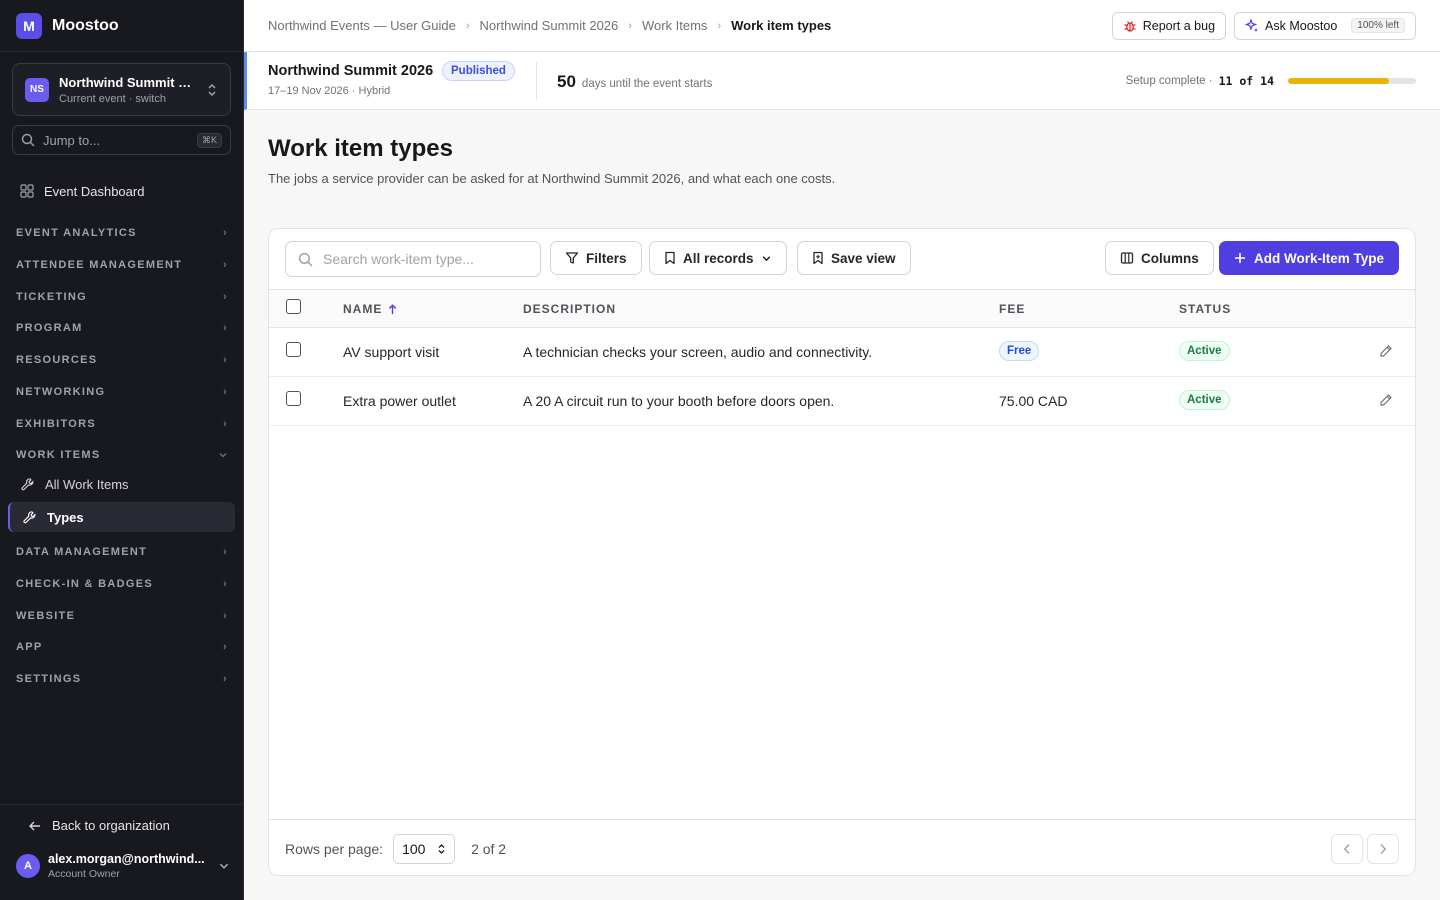  What do you see at coordinates (670, 258) in the screenshot?
I see `bookmark-icon` at bounding box center [670, 258].